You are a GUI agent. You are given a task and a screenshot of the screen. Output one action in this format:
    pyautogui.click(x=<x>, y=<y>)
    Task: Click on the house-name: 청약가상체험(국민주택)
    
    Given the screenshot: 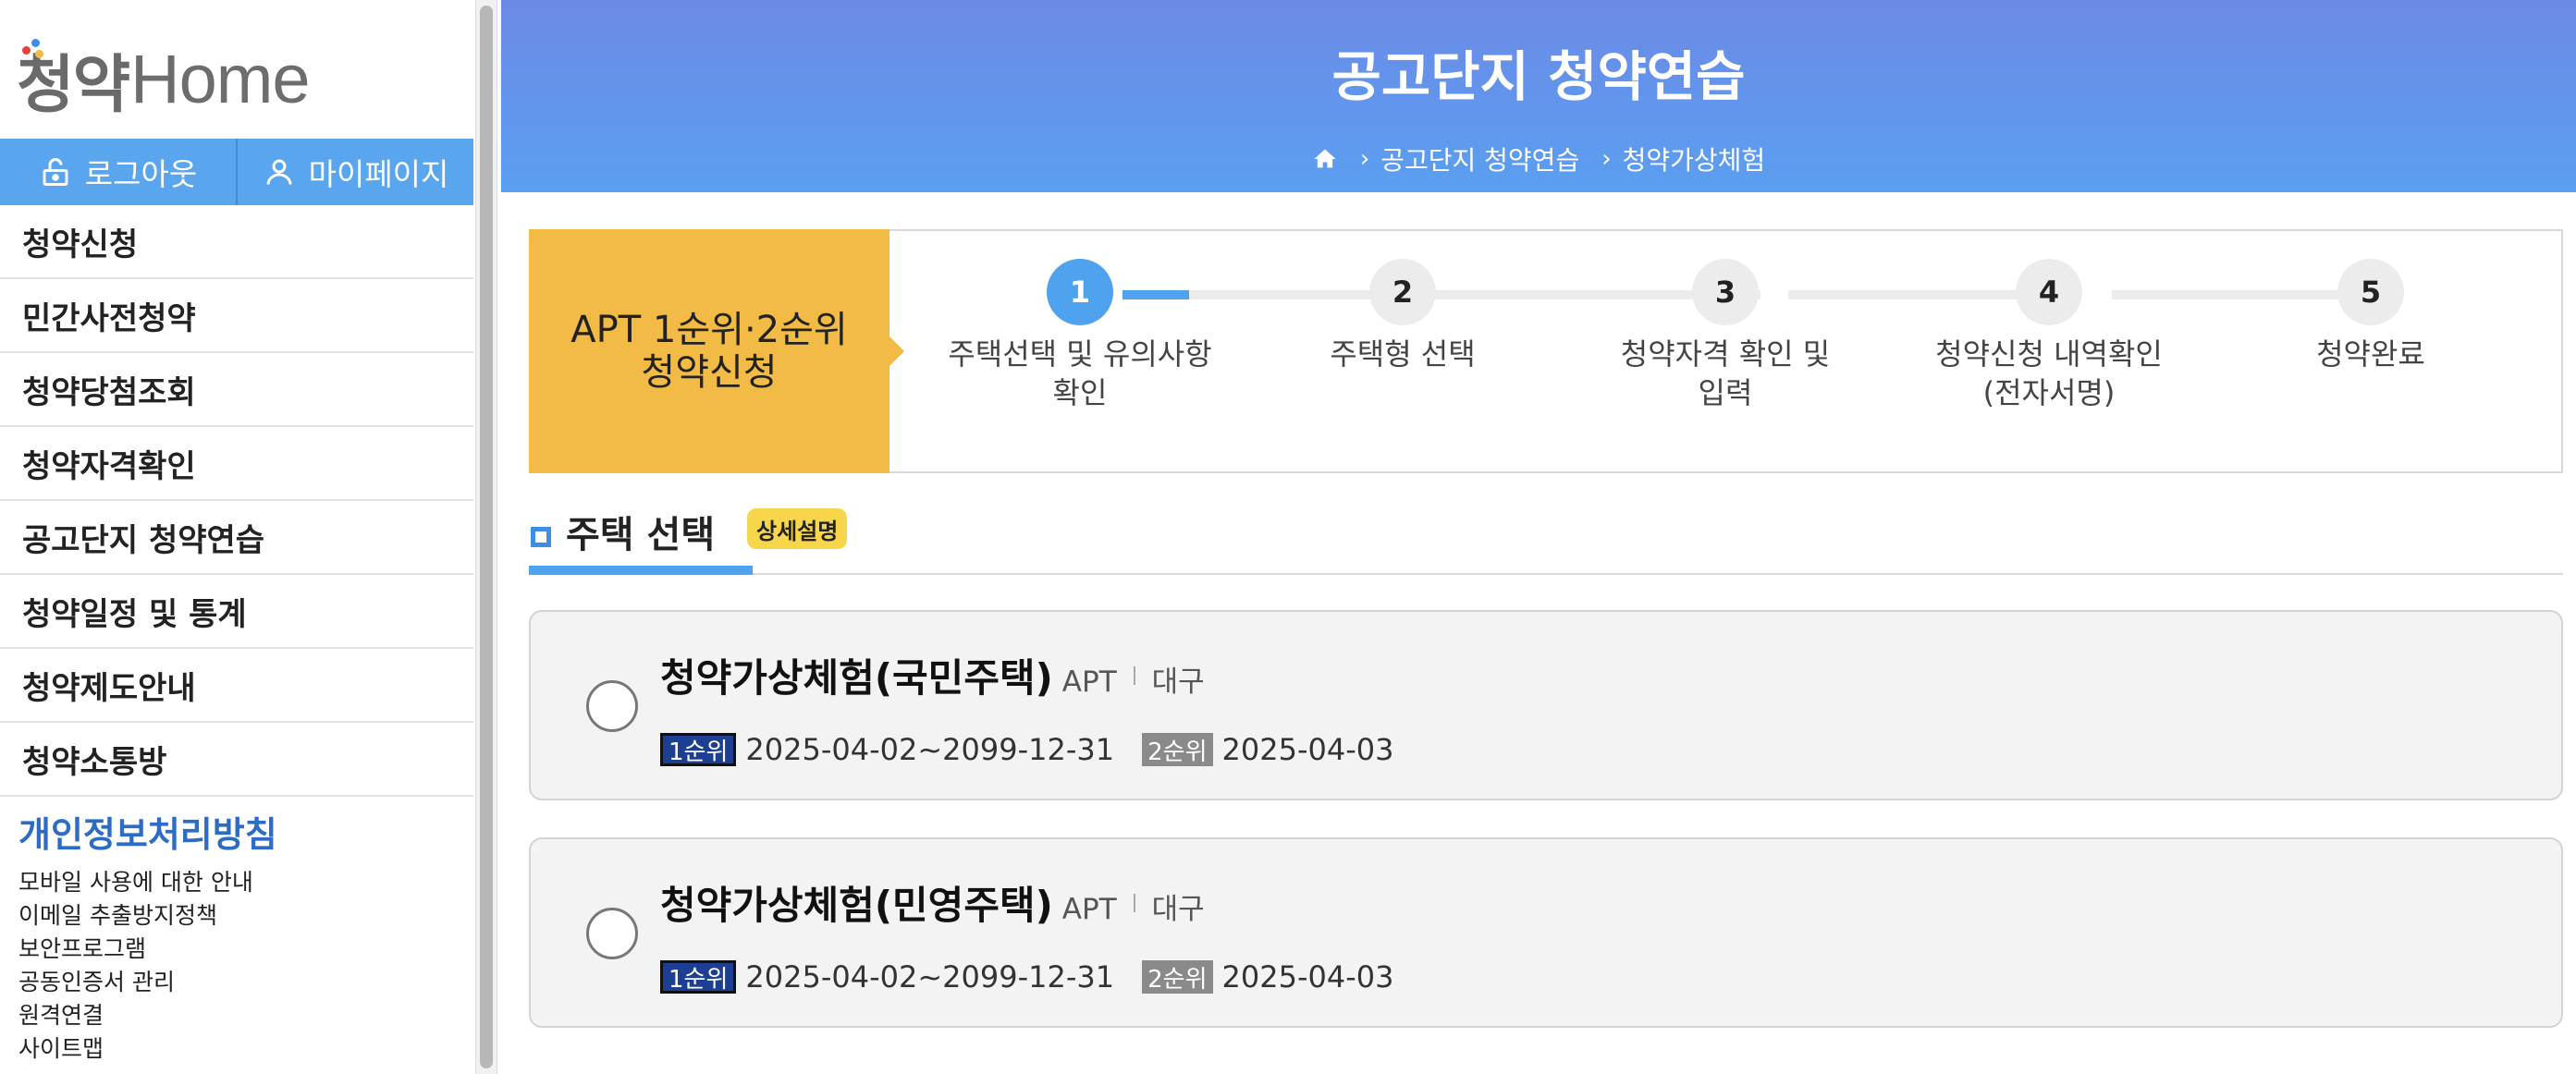 What is the action you would take?
    pyautogui.click(x=856, y=678)
    